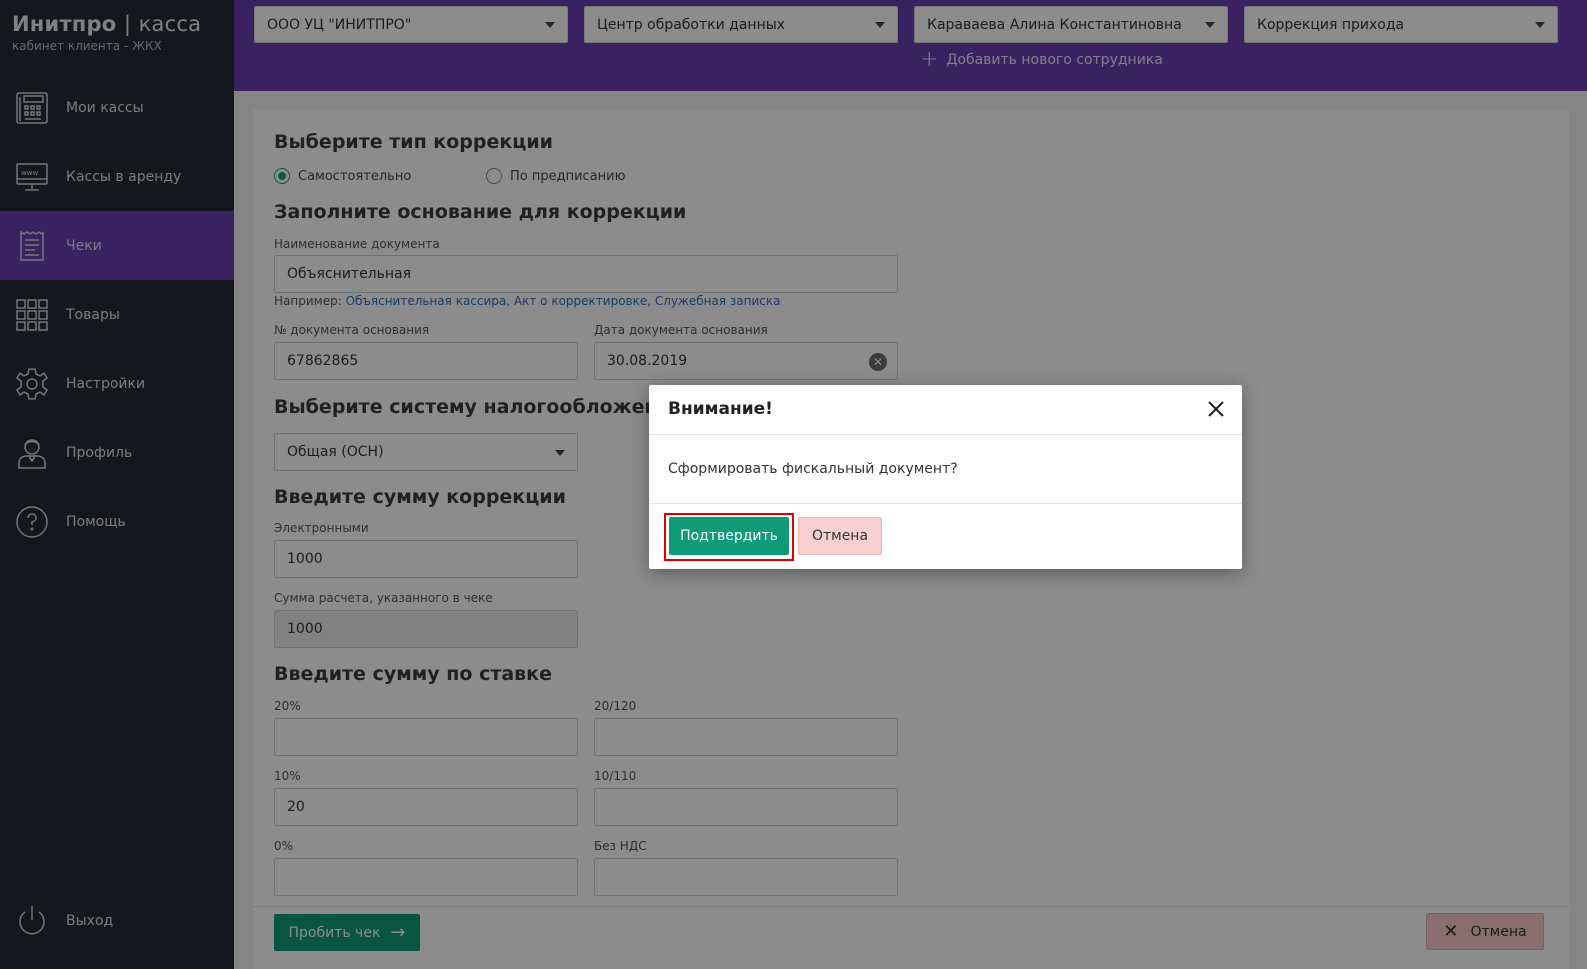  I want to click on confirm-button: Подтвердить, so click(729, 536).